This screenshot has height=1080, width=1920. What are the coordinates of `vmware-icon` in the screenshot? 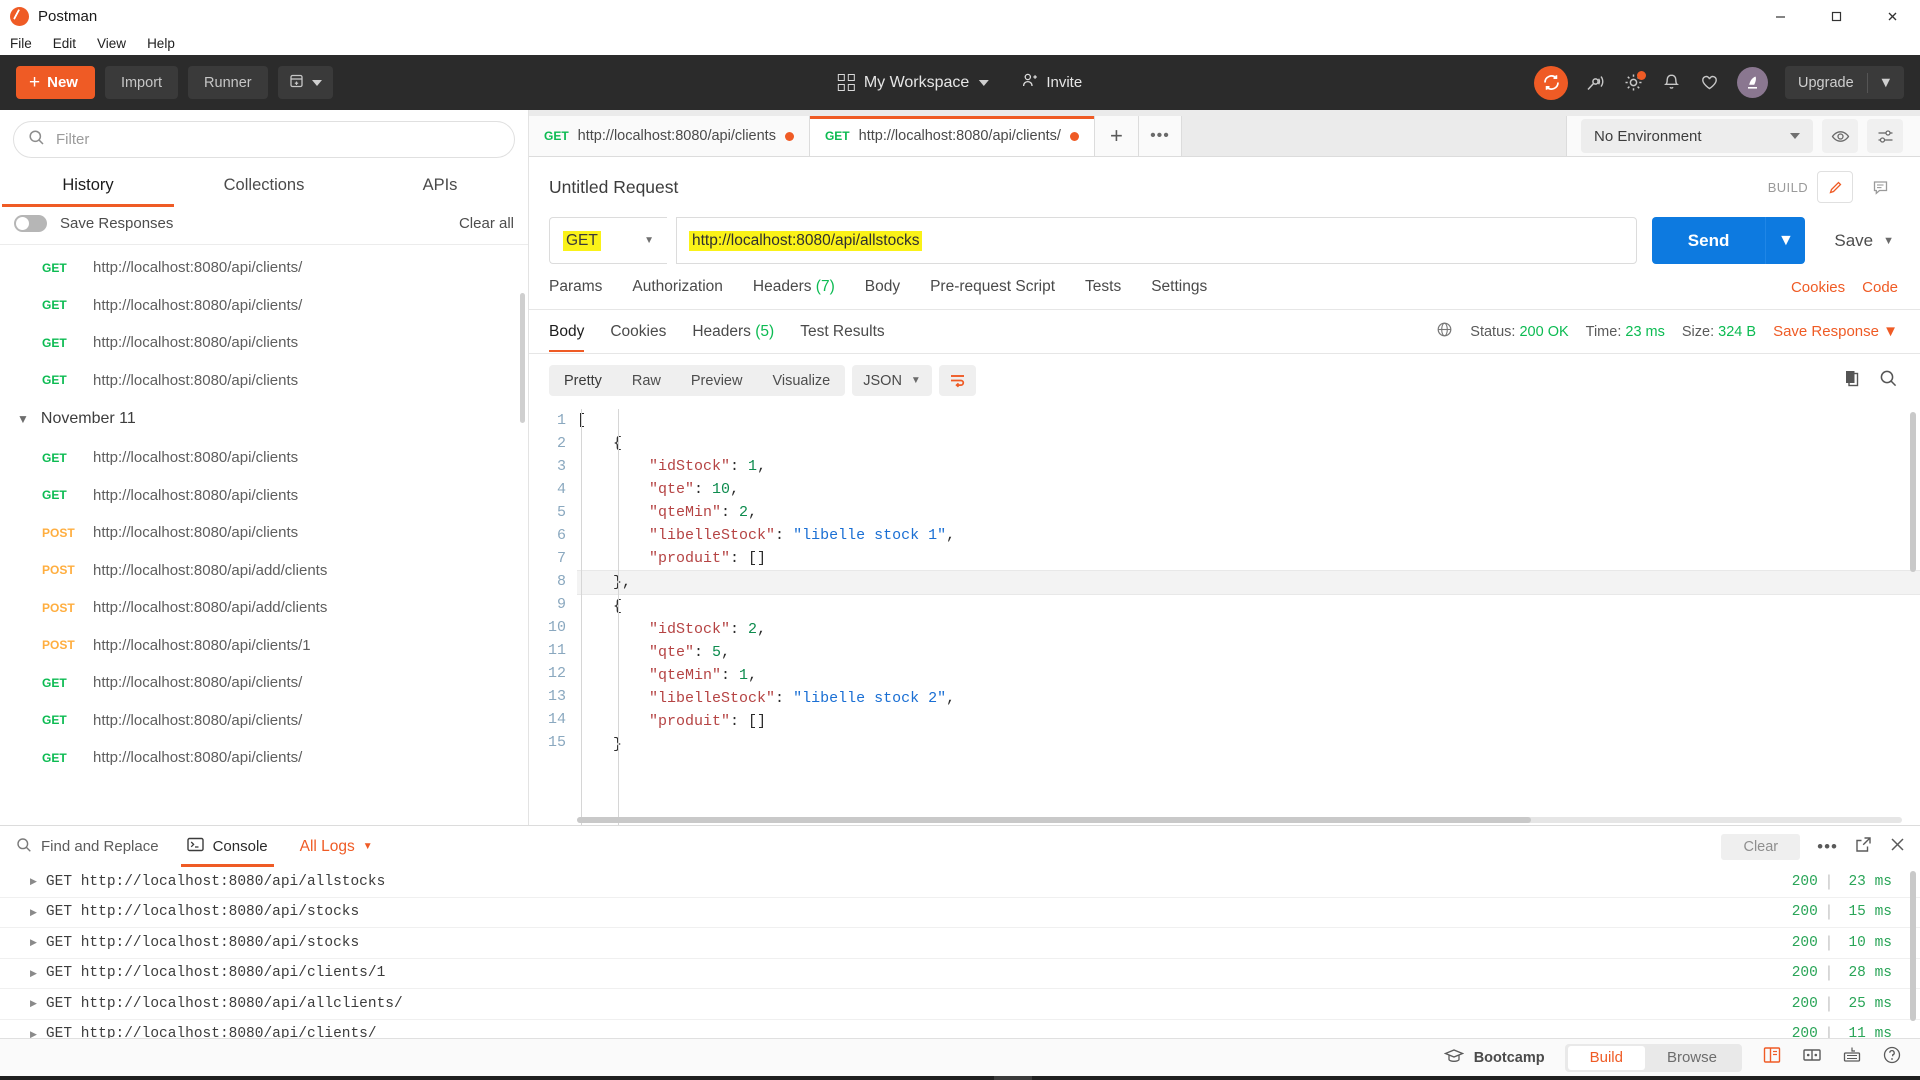 It's located at (557, 1078).